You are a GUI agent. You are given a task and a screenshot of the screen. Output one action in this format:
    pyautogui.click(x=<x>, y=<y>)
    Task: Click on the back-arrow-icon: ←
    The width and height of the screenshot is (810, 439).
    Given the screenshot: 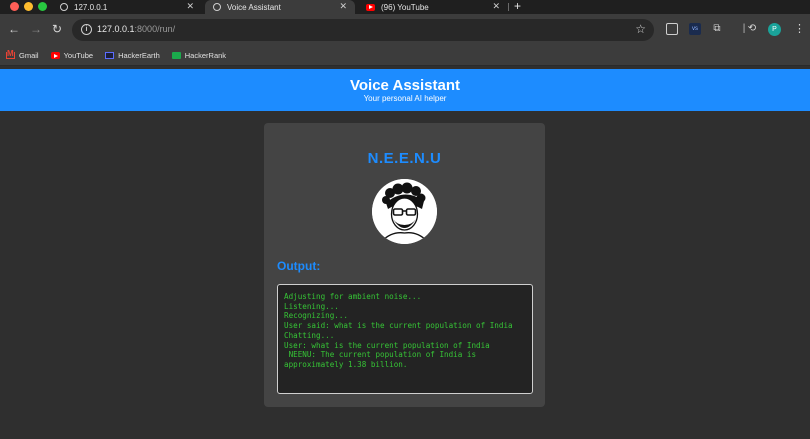 What is the action you would take?
    pyautogui.click(x=14, y=29)
    